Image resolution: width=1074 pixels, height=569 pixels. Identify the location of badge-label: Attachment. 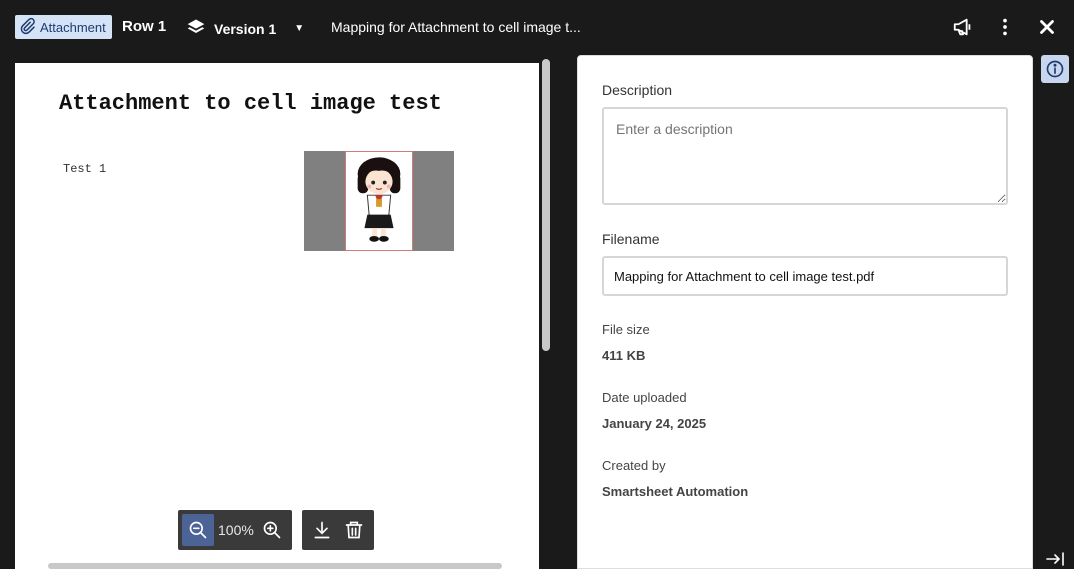
(73, 27).